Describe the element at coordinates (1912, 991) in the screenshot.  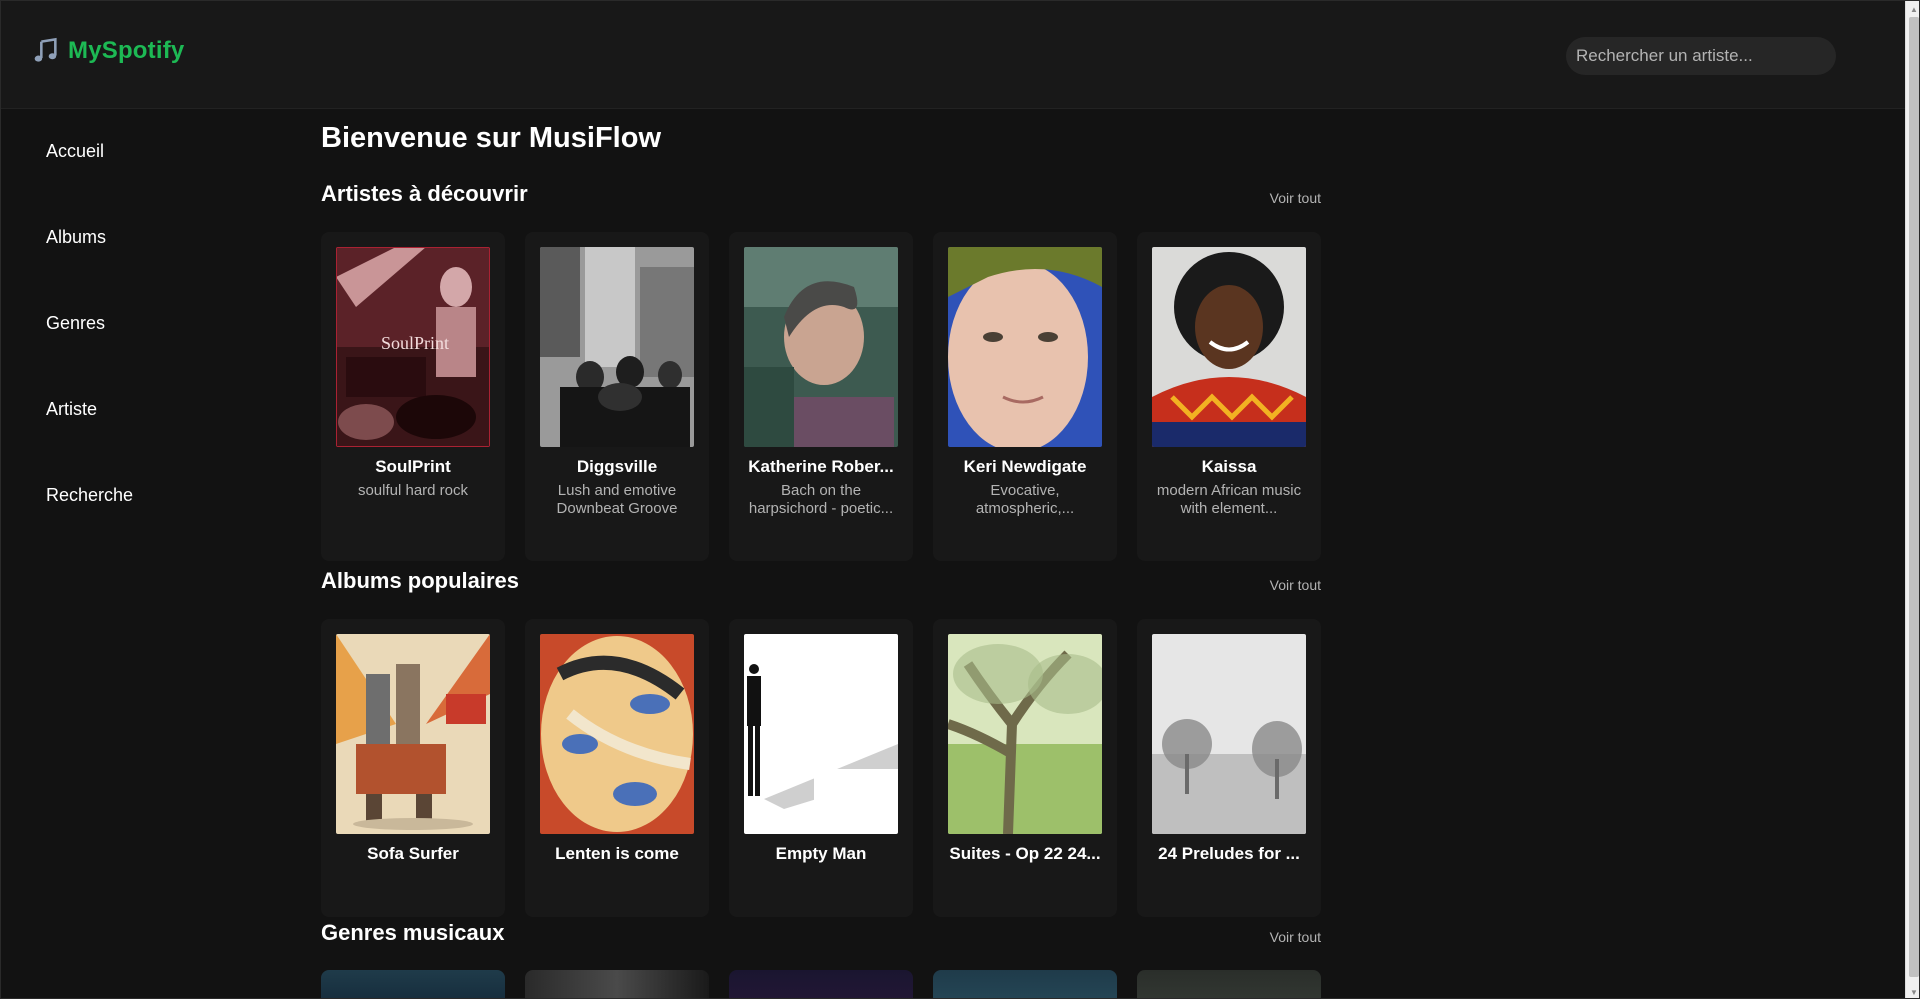
I see `scroll-down-arrow-icon: ▼` at that location.